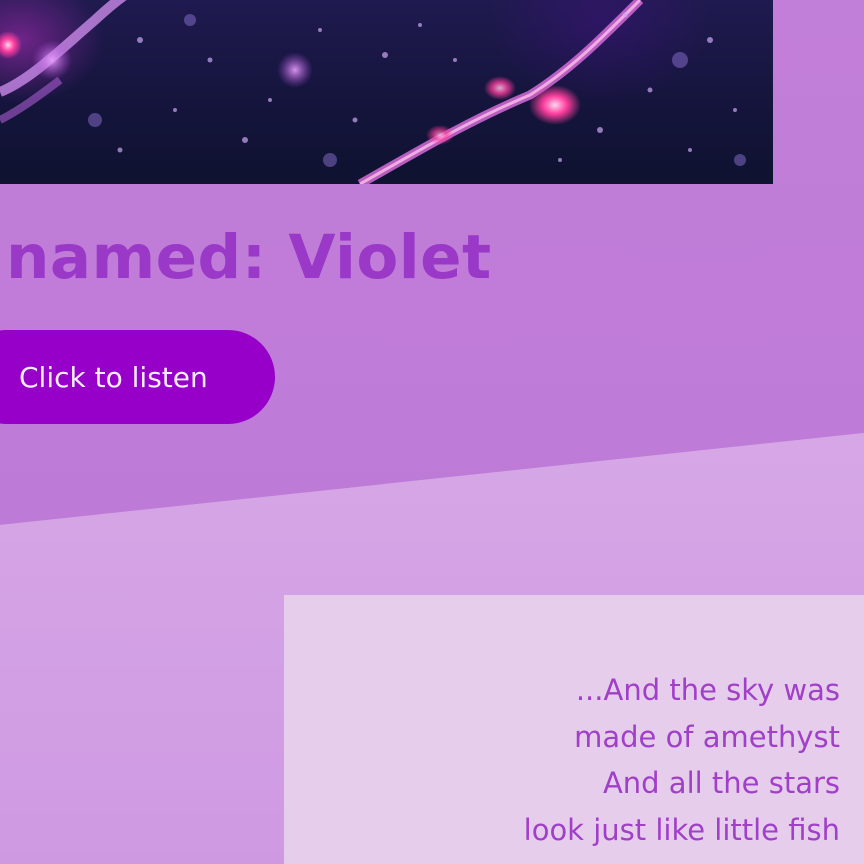 Image resolution: width=864 pixels, height=864 pixels. I want to click on lyric-line: And all the stars, so click(721, 783).